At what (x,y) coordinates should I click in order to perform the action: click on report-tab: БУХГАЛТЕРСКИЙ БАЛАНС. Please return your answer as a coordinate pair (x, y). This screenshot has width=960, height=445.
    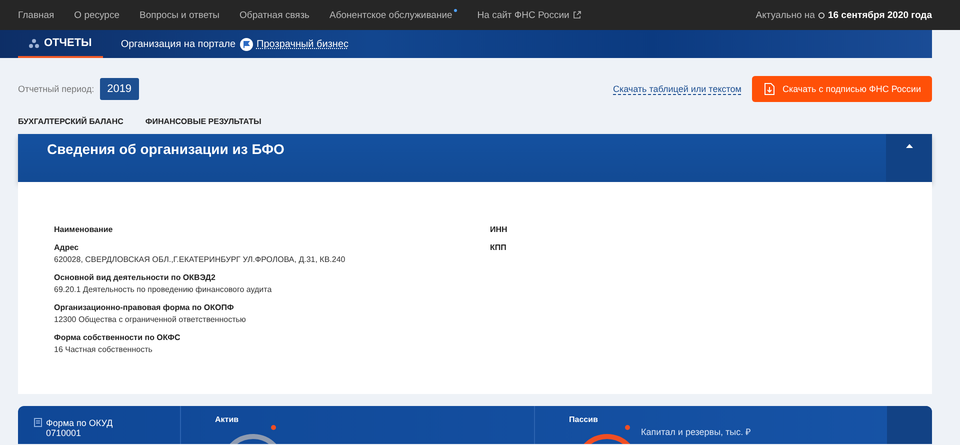
    Looking at the image, I should click on (71, 121).